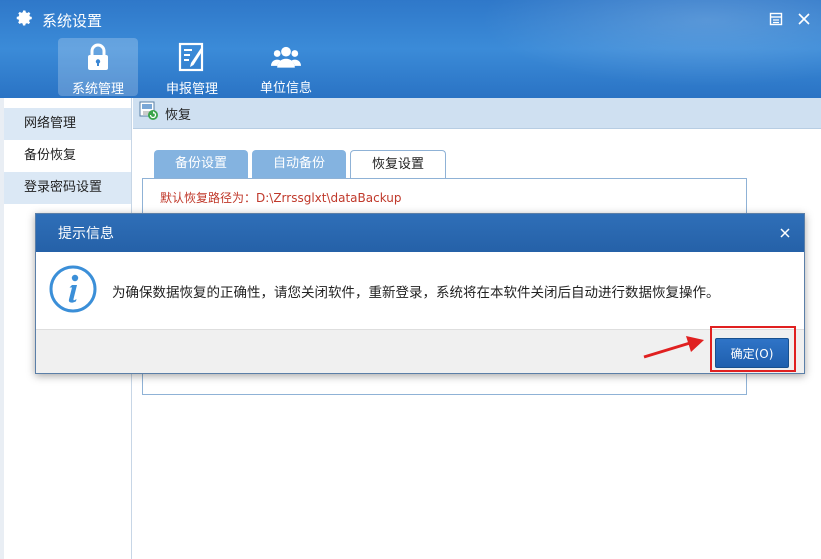  I want to click on top-nav: 系统管理 申报管理 单位信息, so click(192, 67).